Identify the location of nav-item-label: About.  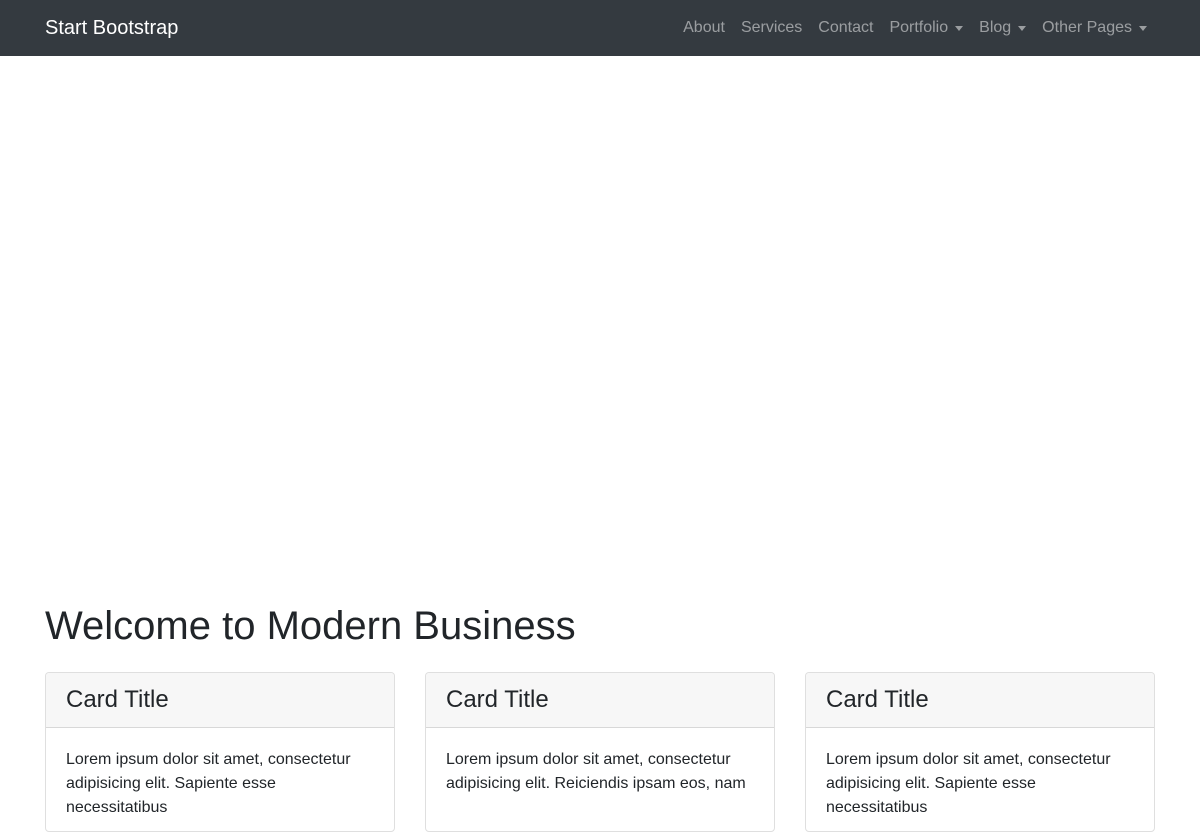
(704, 27).